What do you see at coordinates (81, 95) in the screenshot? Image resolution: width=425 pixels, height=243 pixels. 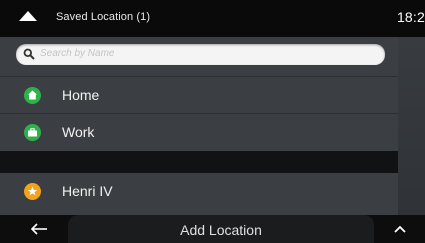 I see `list-item-label: Home` at bounding box center [81, 95].